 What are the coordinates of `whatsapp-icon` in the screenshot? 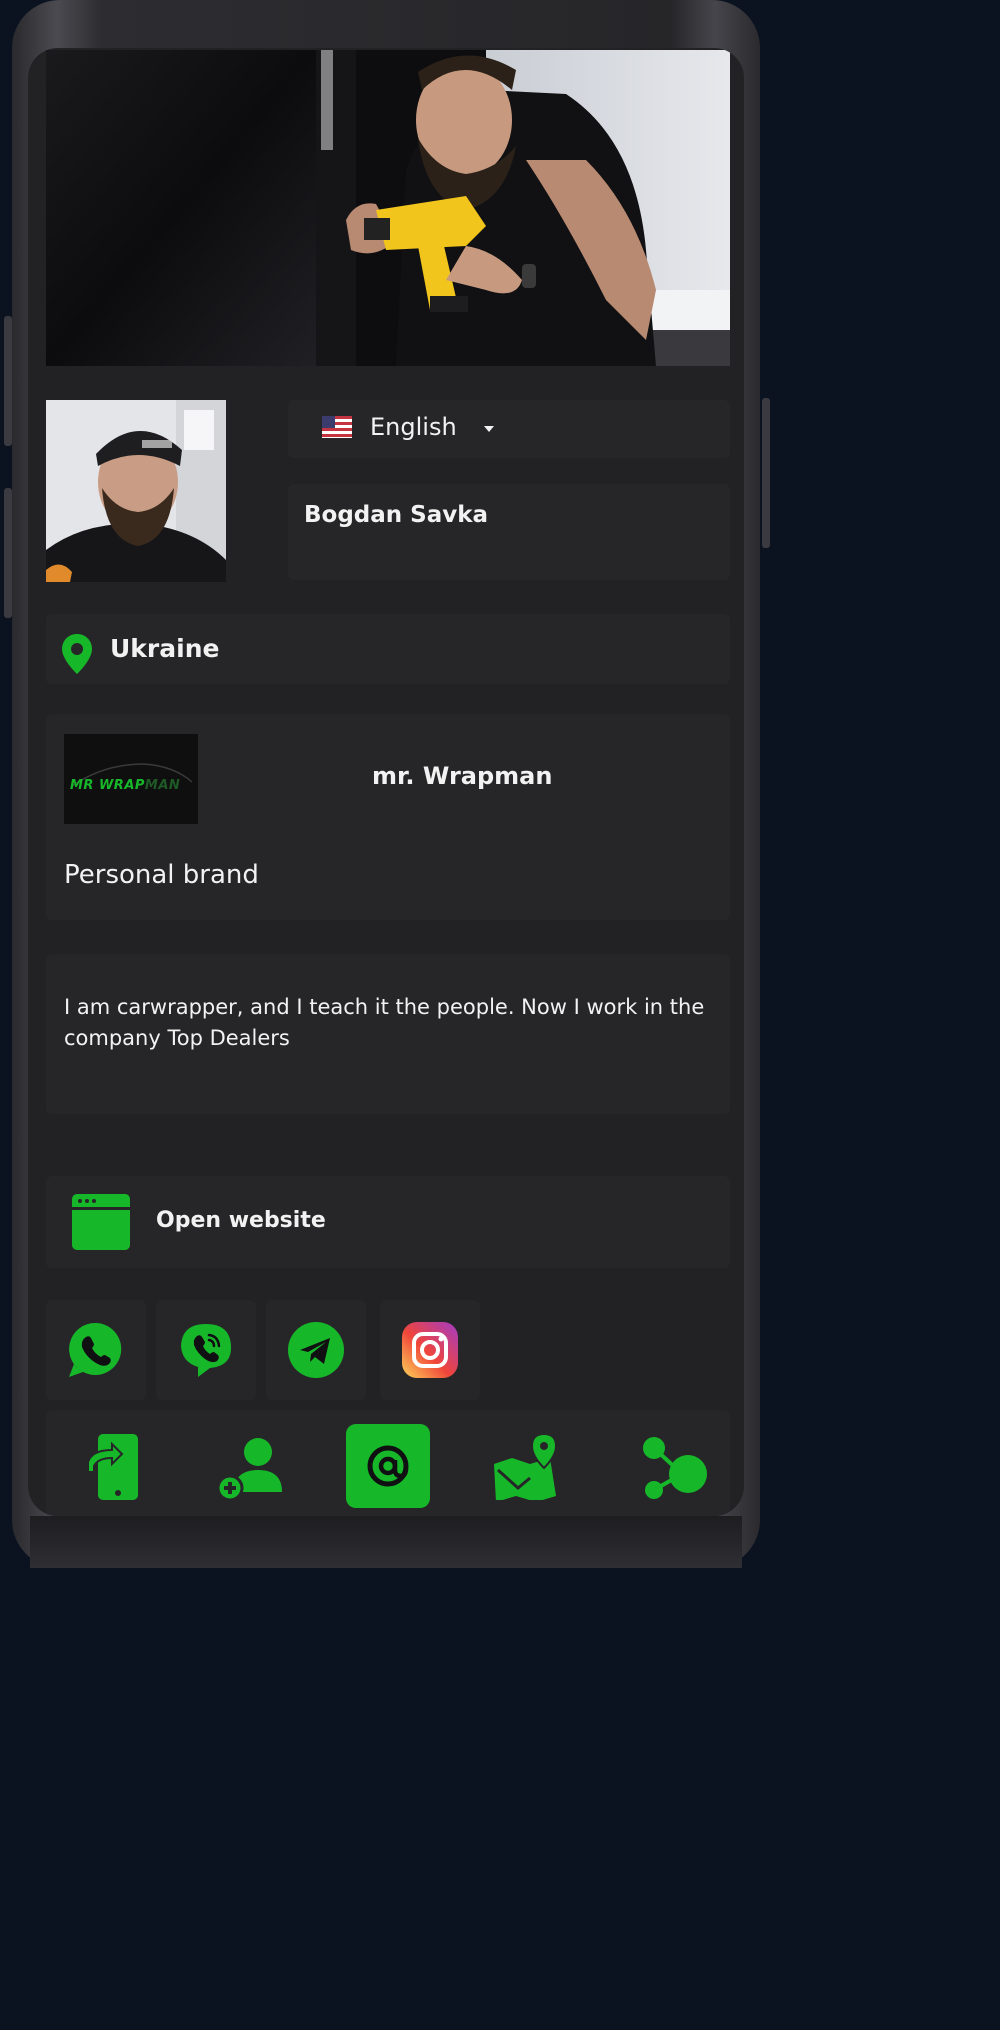 It's located at (96, 1350).